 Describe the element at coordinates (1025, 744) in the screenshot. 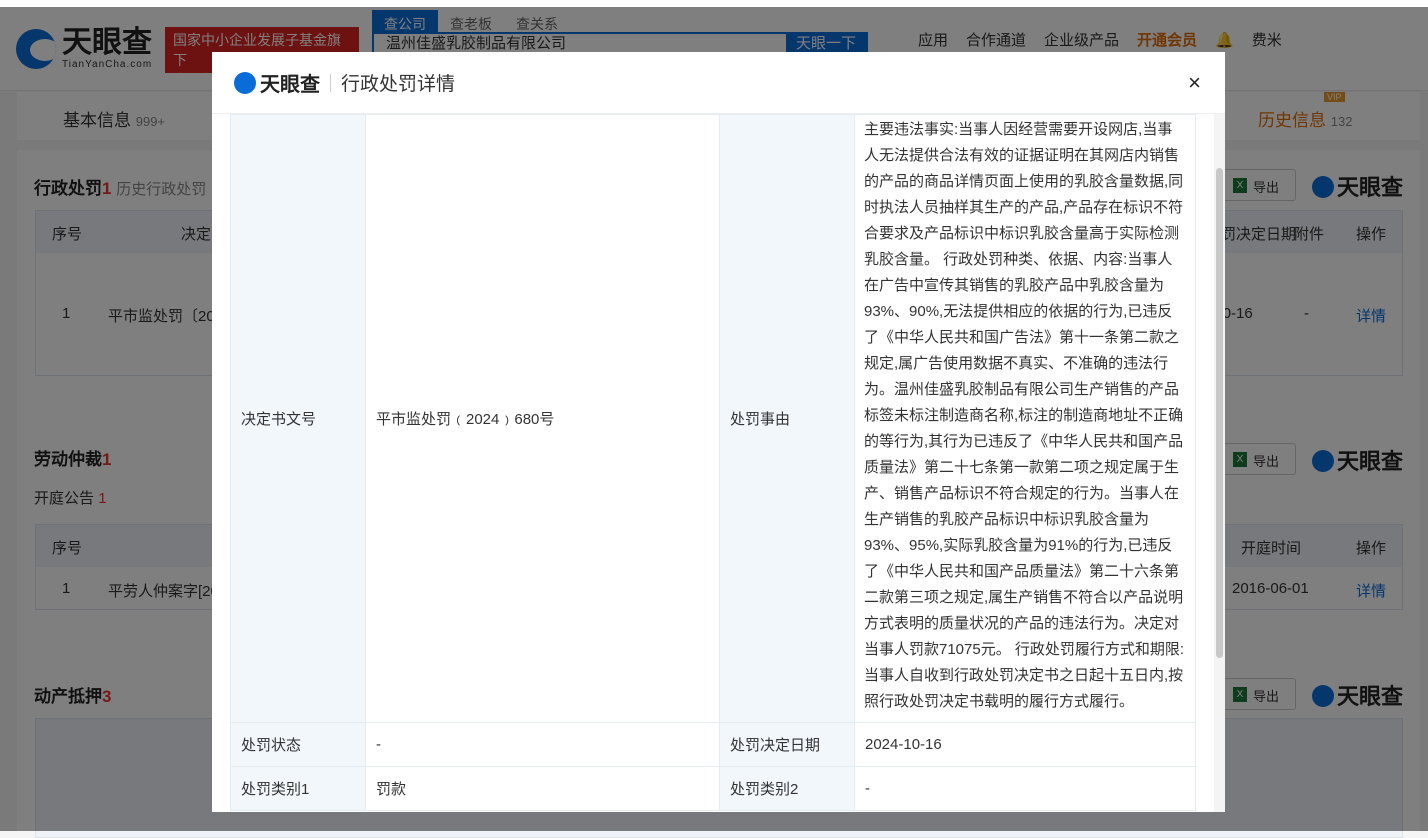

I see `value-decision-date: 2024-10-16` at that location.